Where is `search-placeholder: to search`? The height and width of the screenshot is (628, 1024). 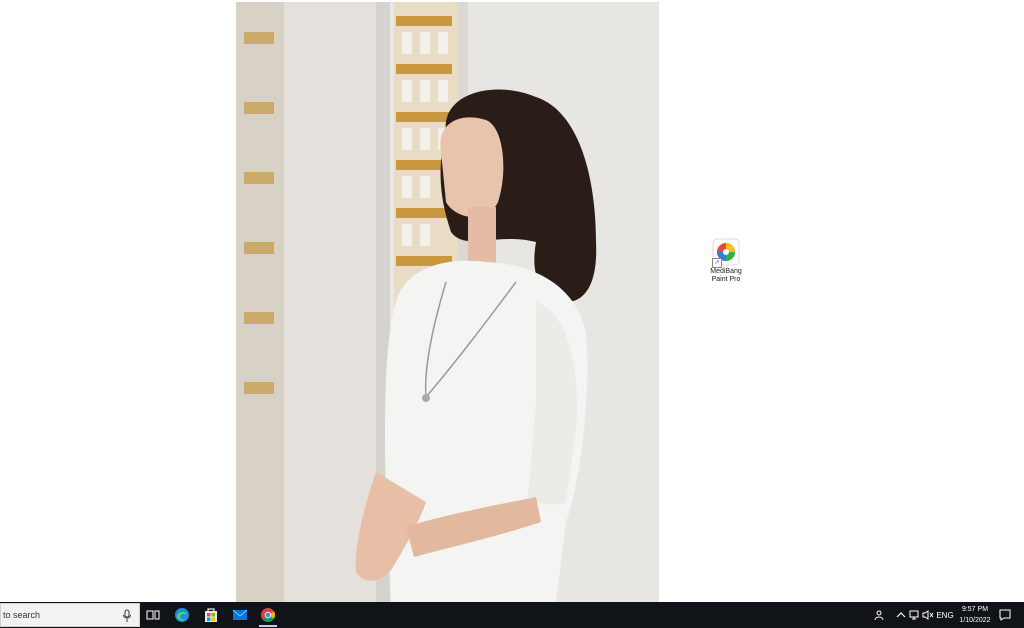
search-placeholder: to search is located at coordinates (22, 615).